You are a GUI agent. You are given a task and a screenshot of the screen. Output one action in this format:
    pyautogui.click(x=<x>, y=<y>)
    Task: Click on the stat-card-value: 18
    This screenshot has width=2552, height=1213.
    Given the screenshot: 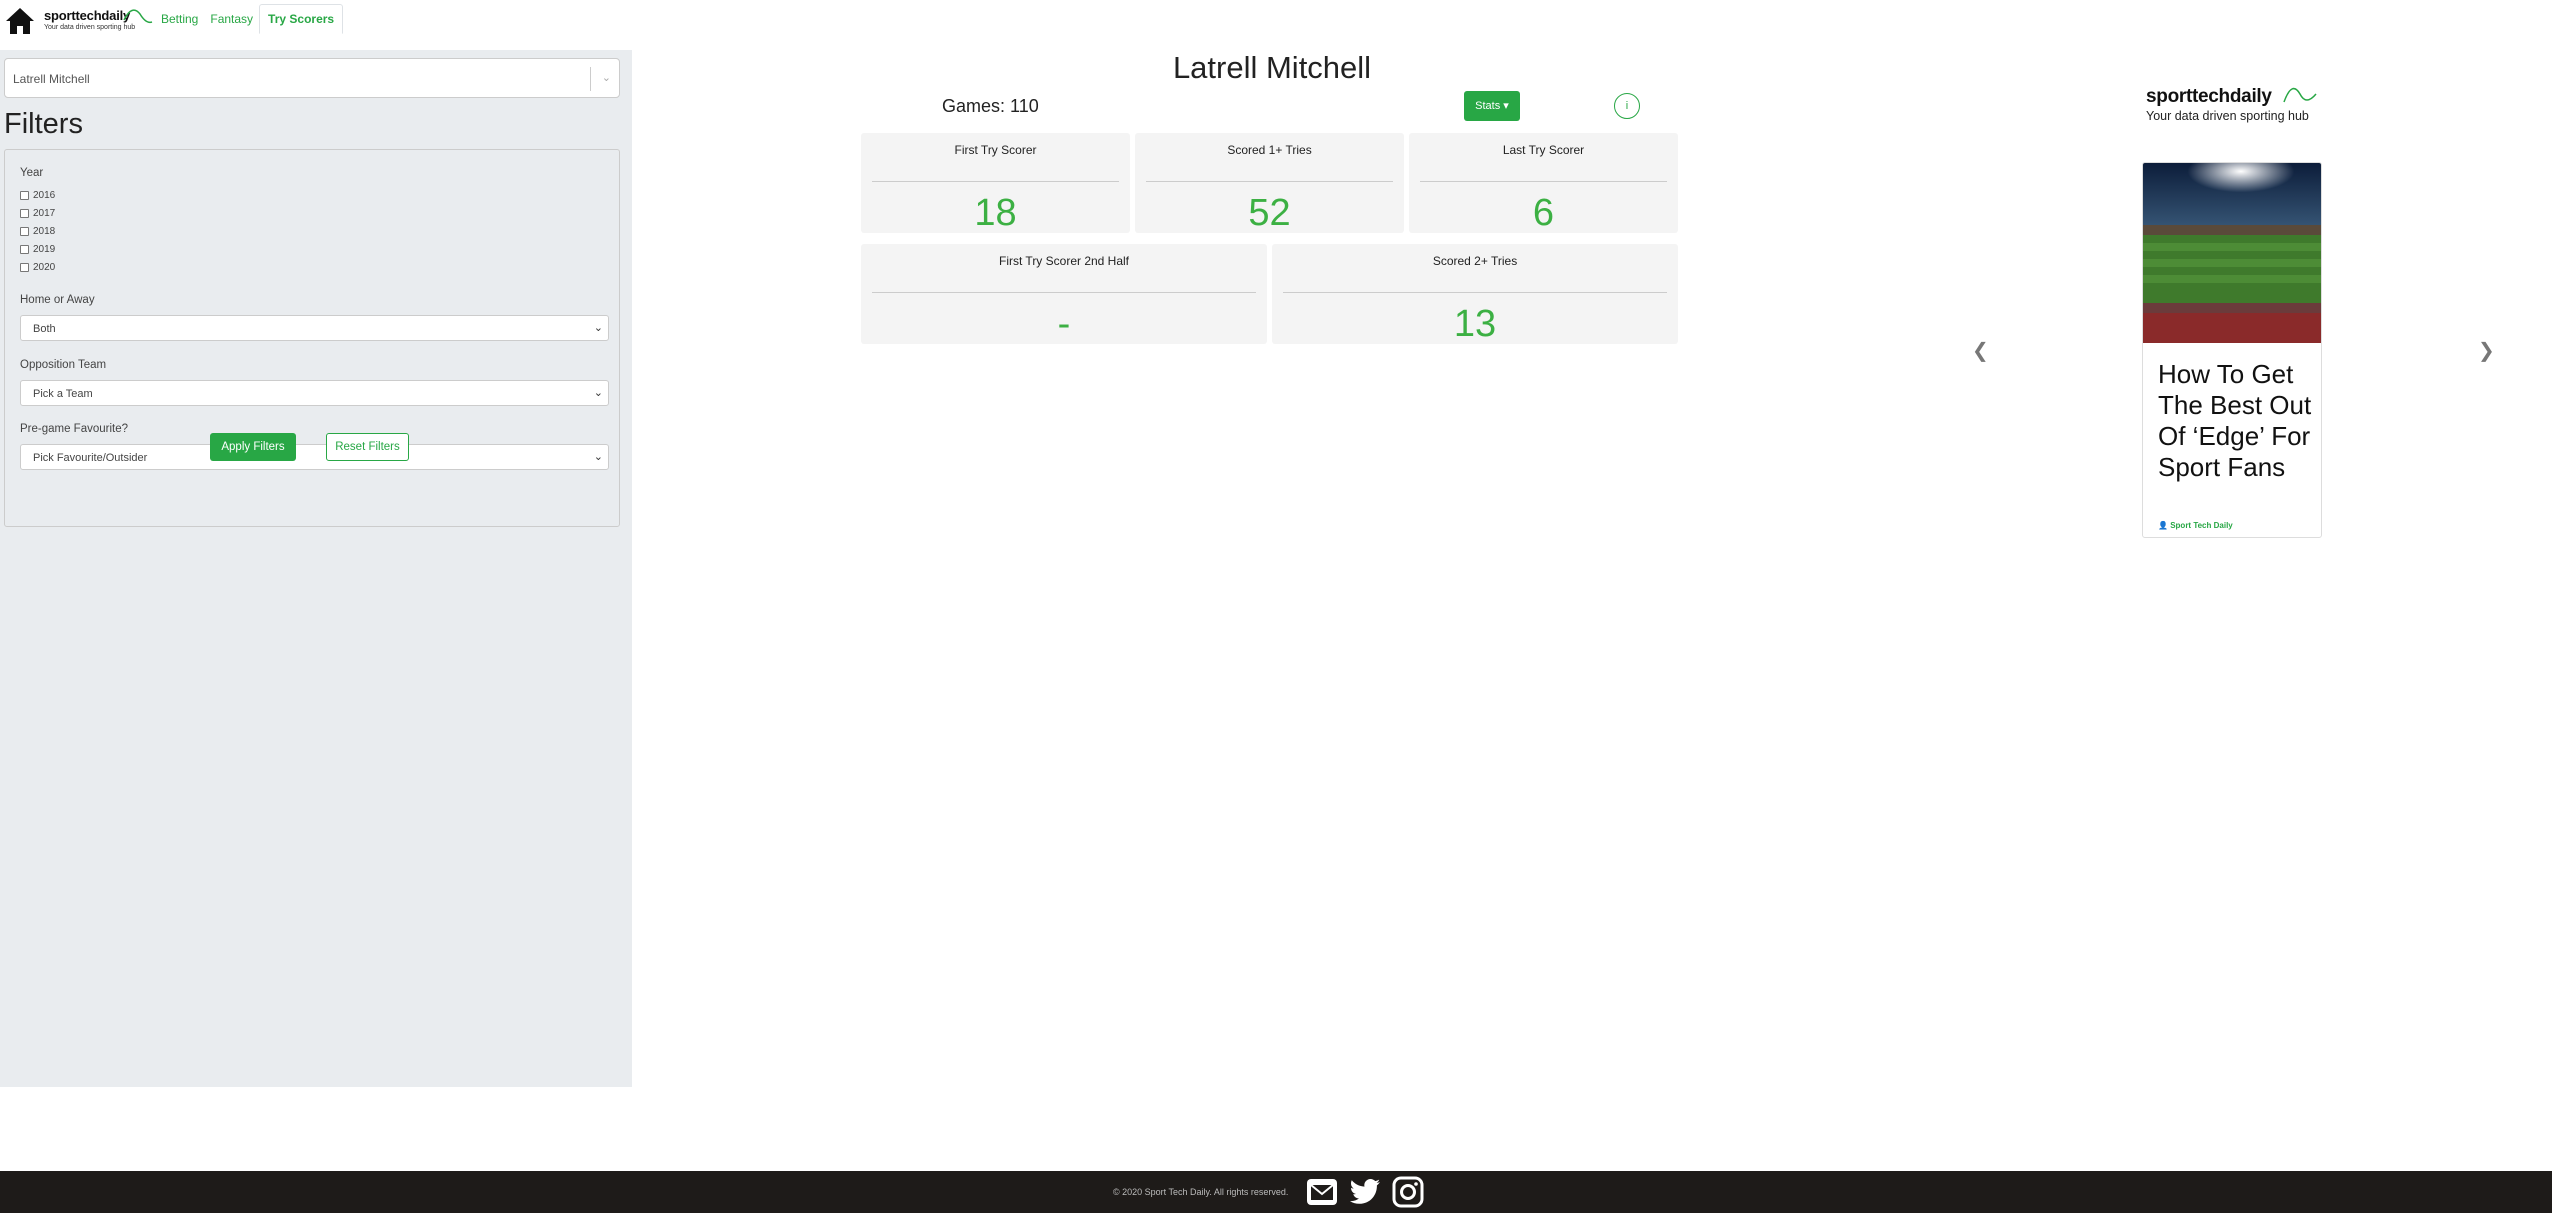 What is the action you would take?
    pyautogui.click(x=995, y=213)
    